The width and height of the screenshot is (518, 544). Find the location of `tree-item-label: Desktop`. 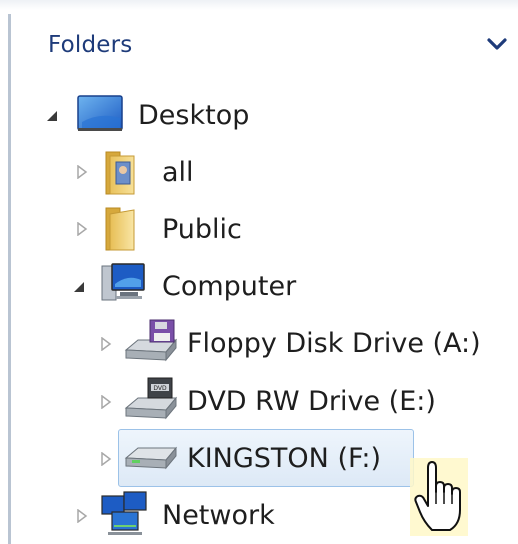

tree-item-label: Desktop is located at coordinates (194, 115).